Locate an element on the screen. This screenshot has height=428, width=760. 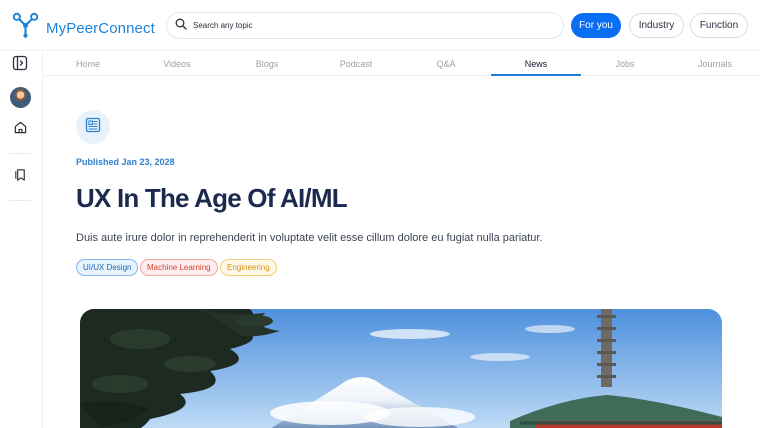
tag-machine-learning: Machine Learning is located at coordinates (179, 267).